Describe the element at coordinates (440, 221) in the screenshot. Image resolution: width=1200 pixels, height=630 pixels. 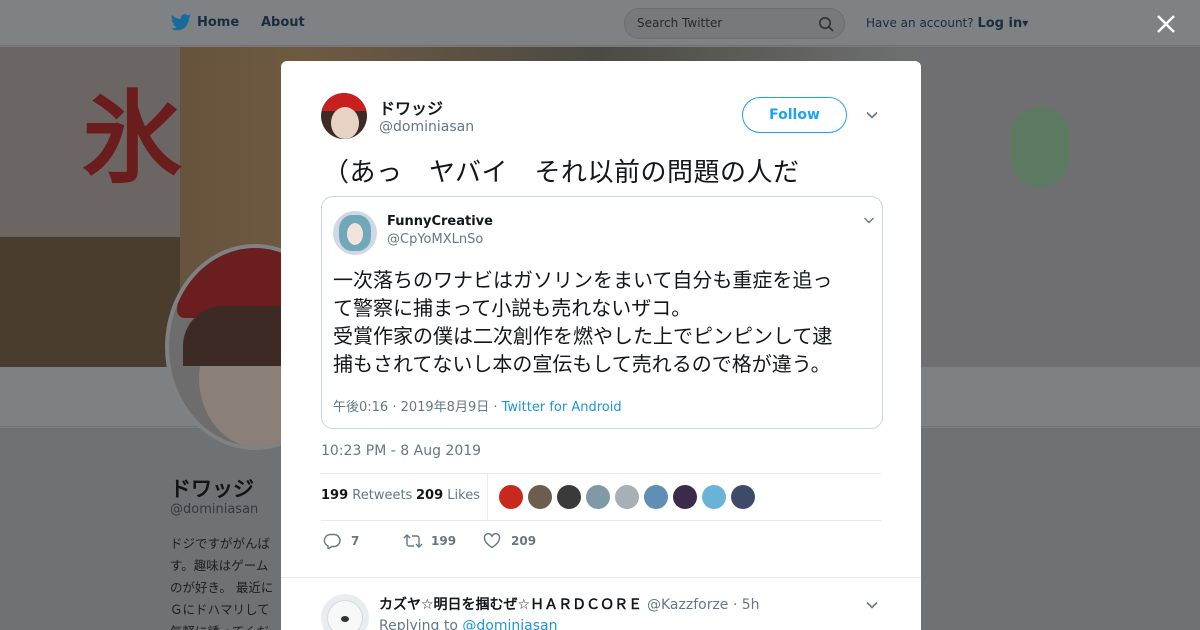
I see `quoted-author-name: FunnyCreative` at that location.